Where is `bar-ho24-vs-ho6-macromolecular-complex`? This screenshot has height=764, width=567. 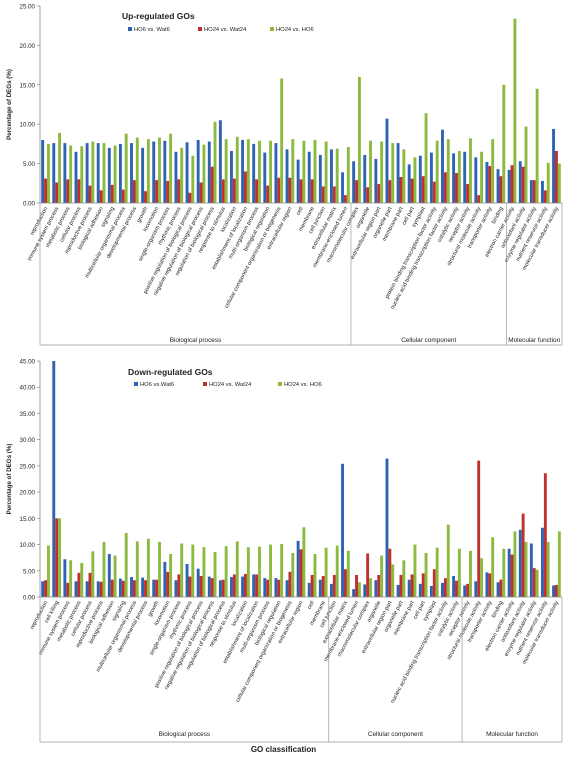 bar-ho24-vs-ho6-macromolecular-complex is located at coordinates (359, 139).